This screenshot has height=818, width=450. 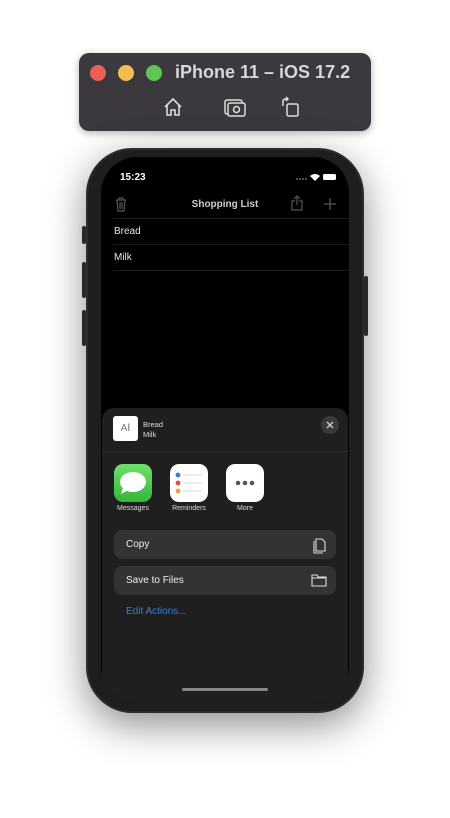 What do you see at coordinates (123, 257) in the screenshot?
I see `list-item: Milk` at bounding box center [123, 257].